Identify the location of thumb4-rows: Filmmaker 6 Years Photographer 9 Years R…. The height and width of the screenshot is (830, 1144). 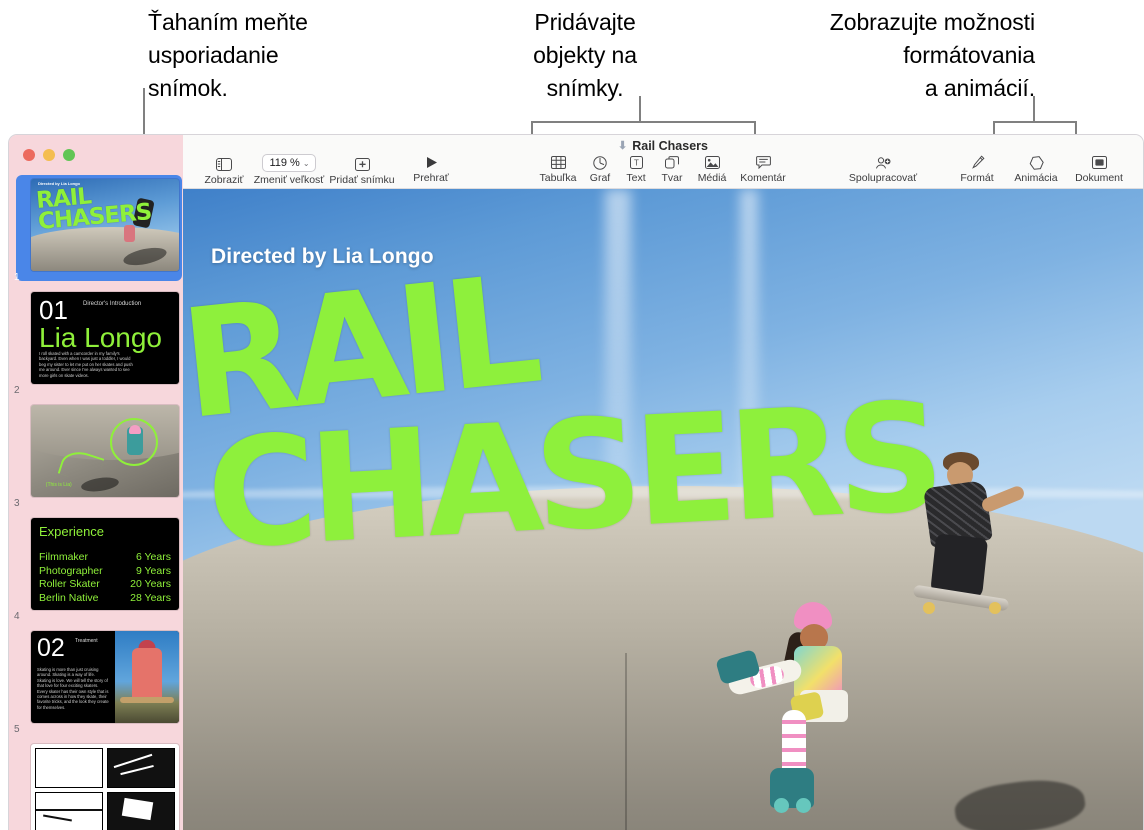
(105, 578).